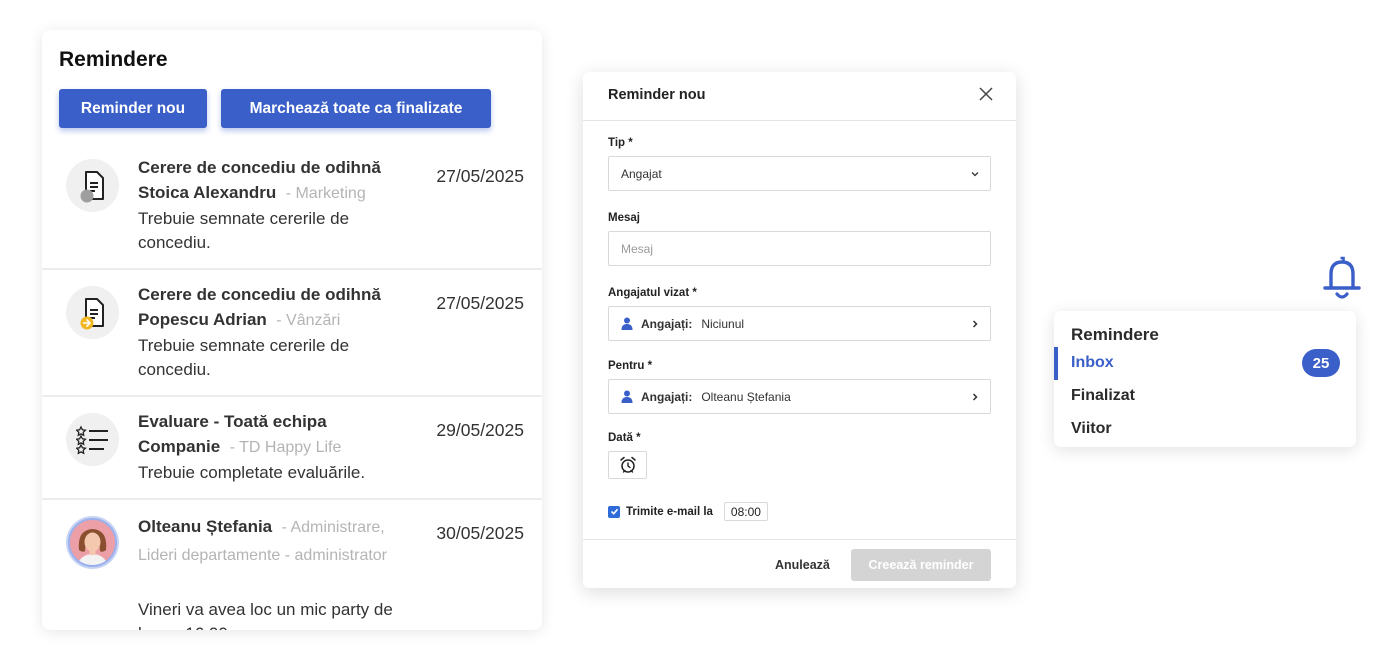 The height and width of the screenshot is (660, 1400). What do you see at coordinates (667, 323) in the screenshot?
I see `target-key: Angajați:` at bounding box center [667, 323].